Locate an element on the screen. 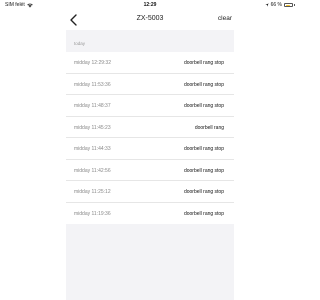 The image size is (320, 300). event-time: midday 11:44:33 is located at coordinates (92, 149).